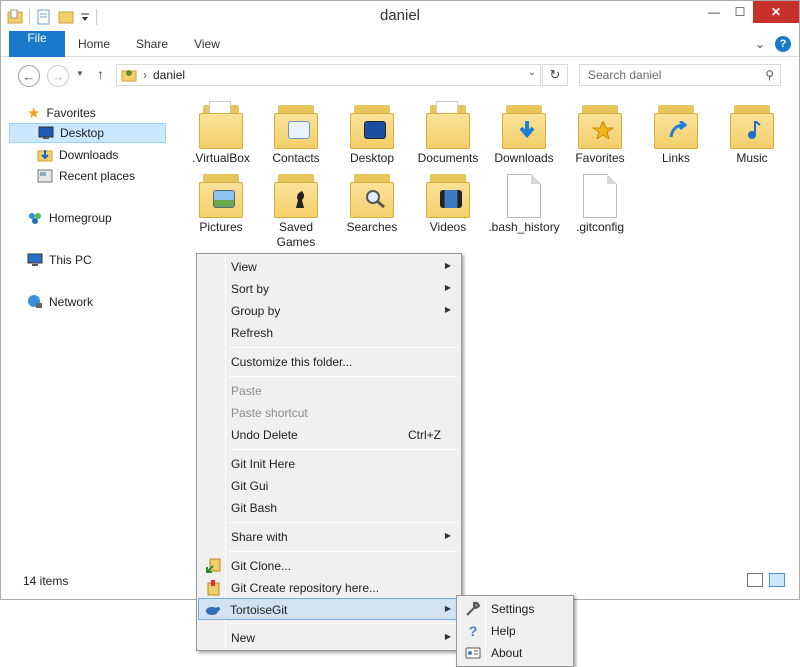  Describe the element at coordinates (448, 201) in the screenshot. I see `folder-item: Videos` at that location.